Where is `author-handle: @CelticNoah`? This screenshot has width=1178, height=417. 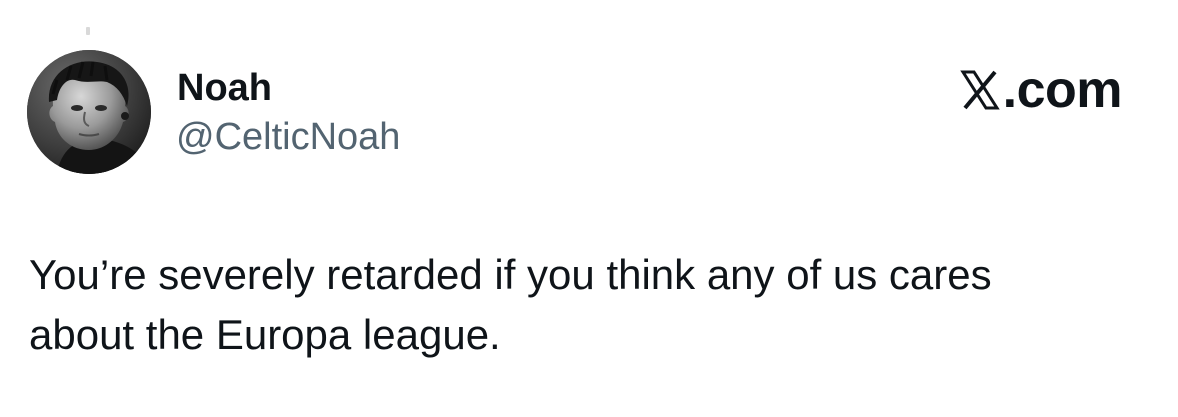
author-handle: @CelticNoah is located at coordinates (288, 137).